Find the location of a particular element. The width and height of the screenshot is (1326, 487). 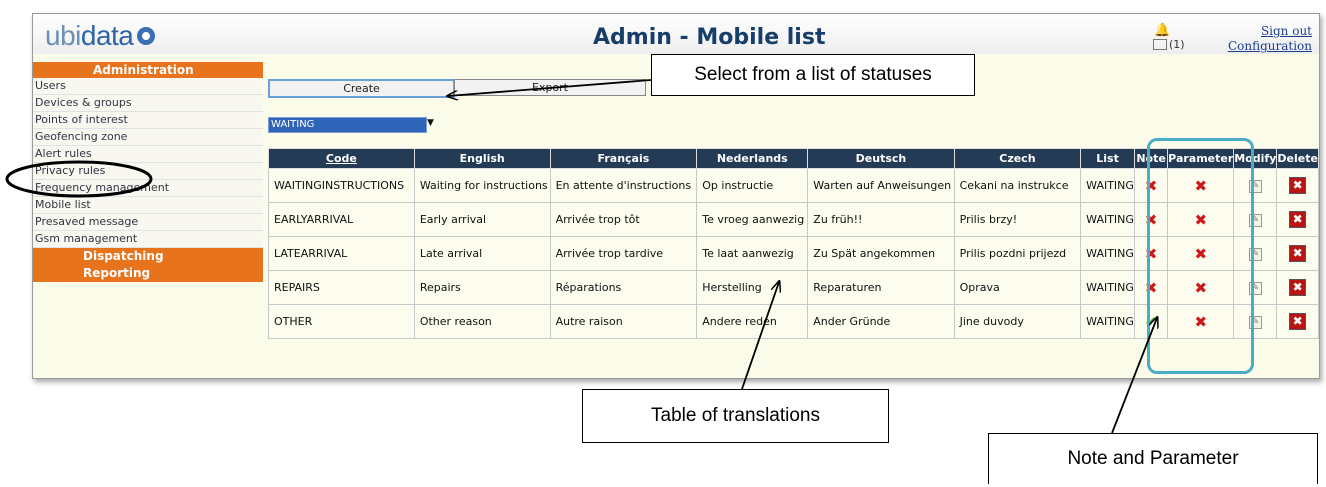

cell-dutch: Herstelling is located at coordinates (752, 287).